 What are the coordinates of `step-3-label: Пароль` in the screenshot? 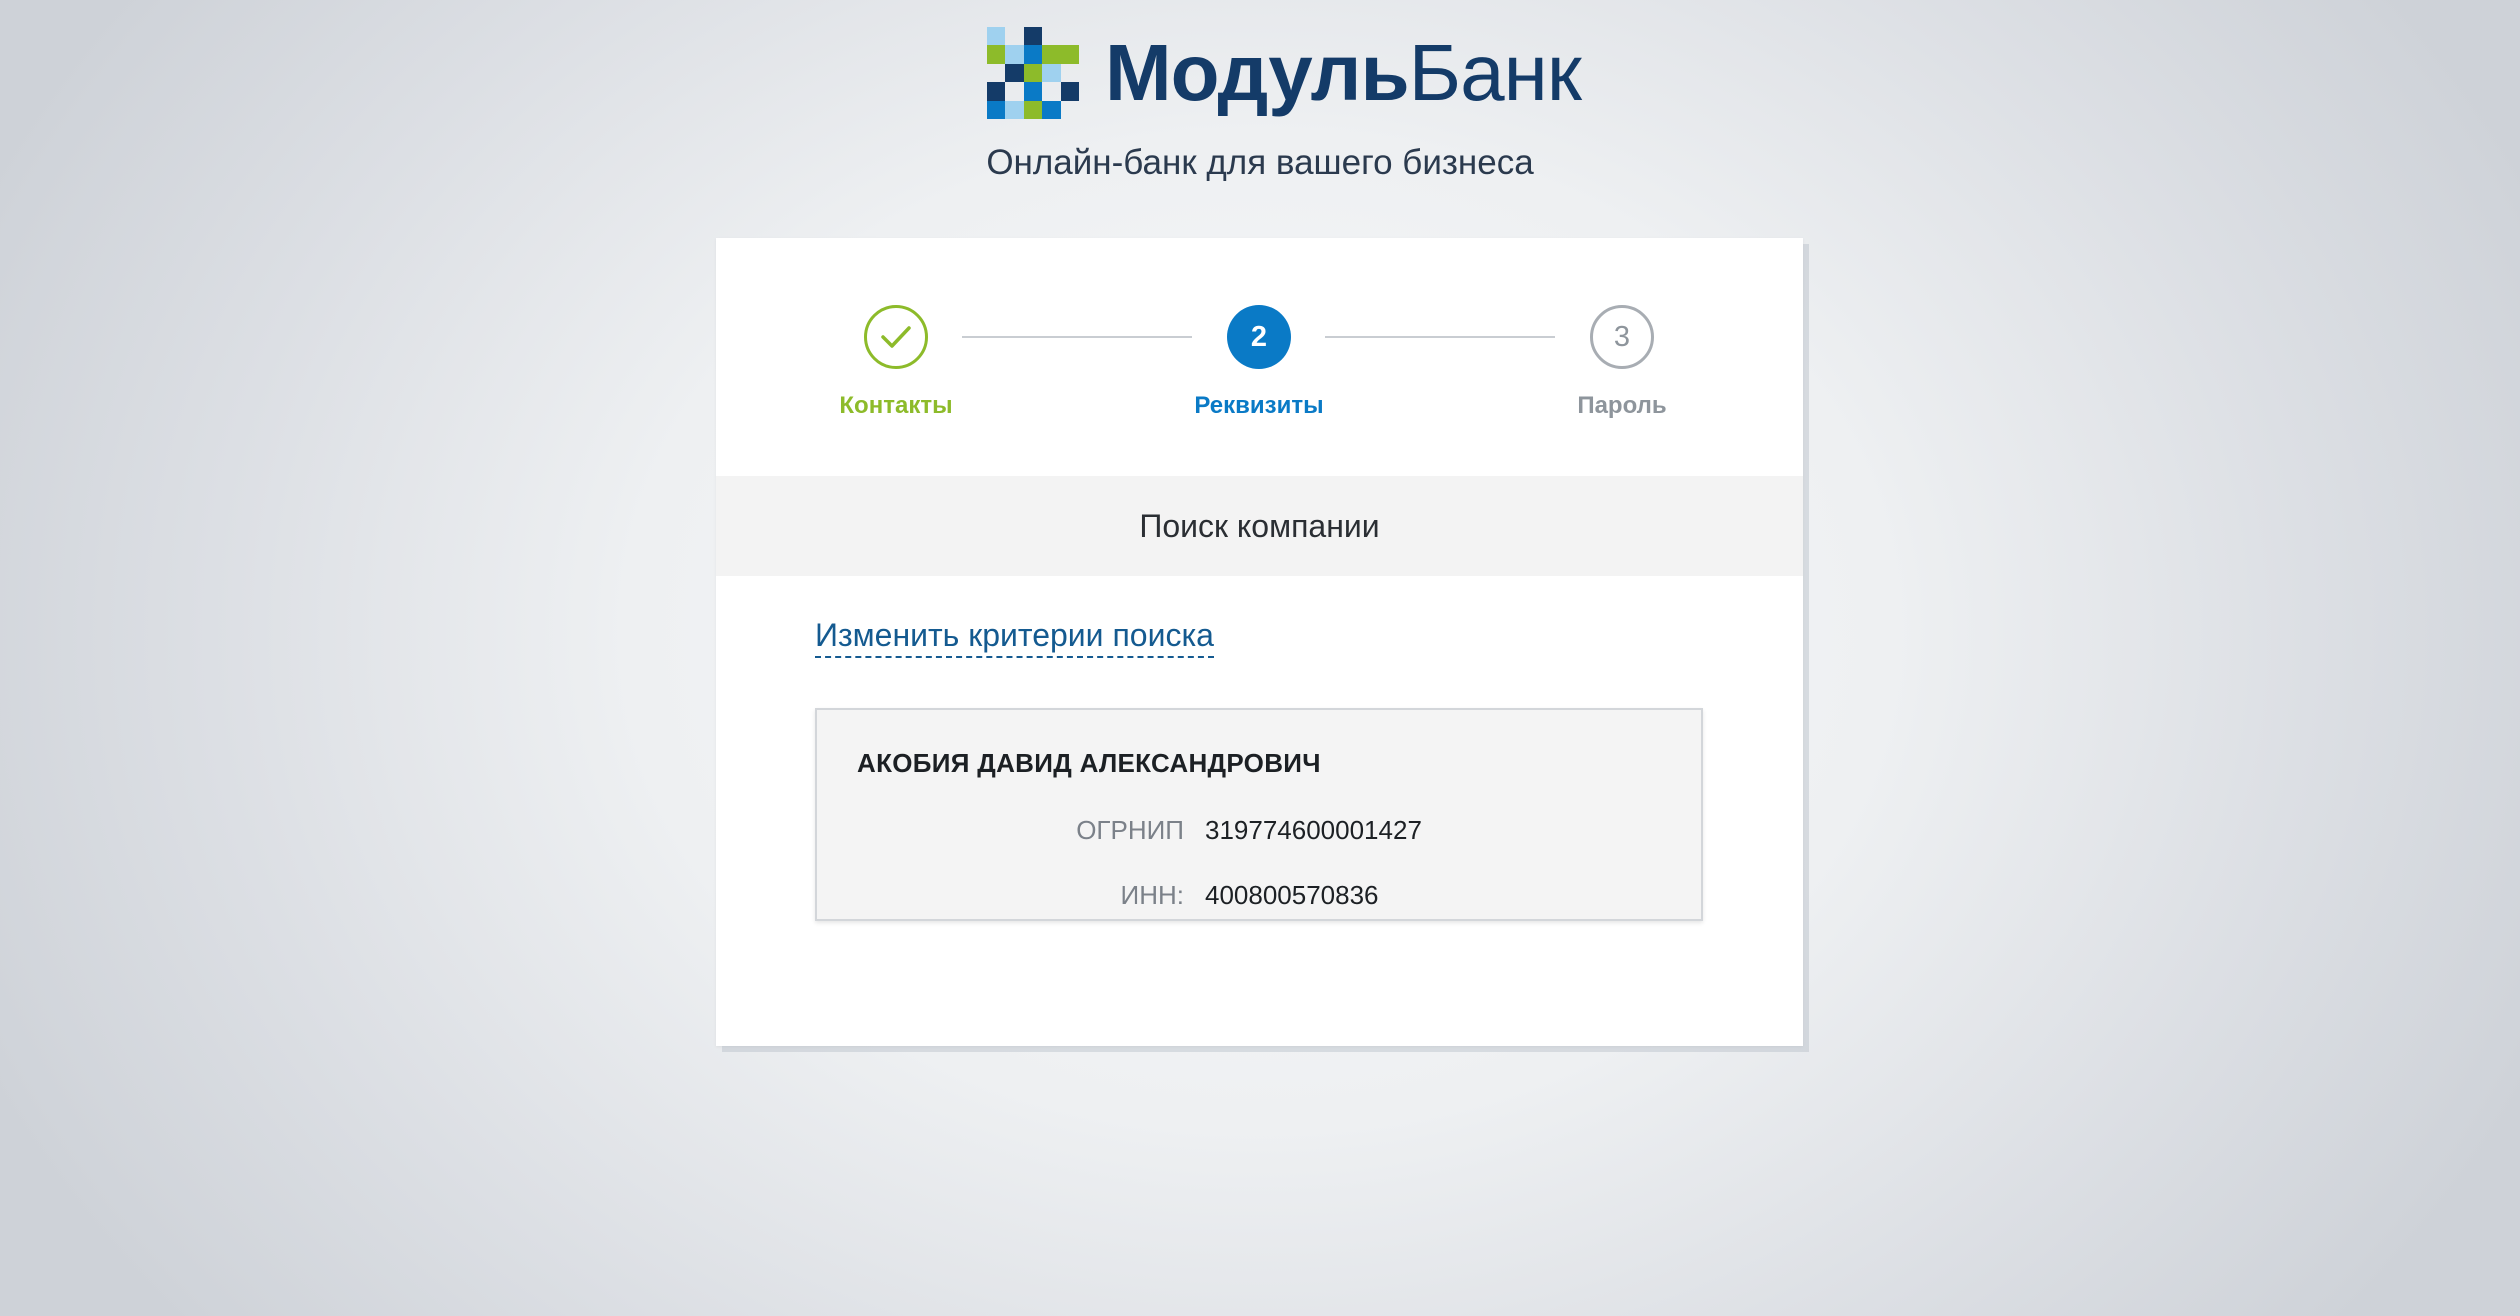 It's located at (1622, 405).